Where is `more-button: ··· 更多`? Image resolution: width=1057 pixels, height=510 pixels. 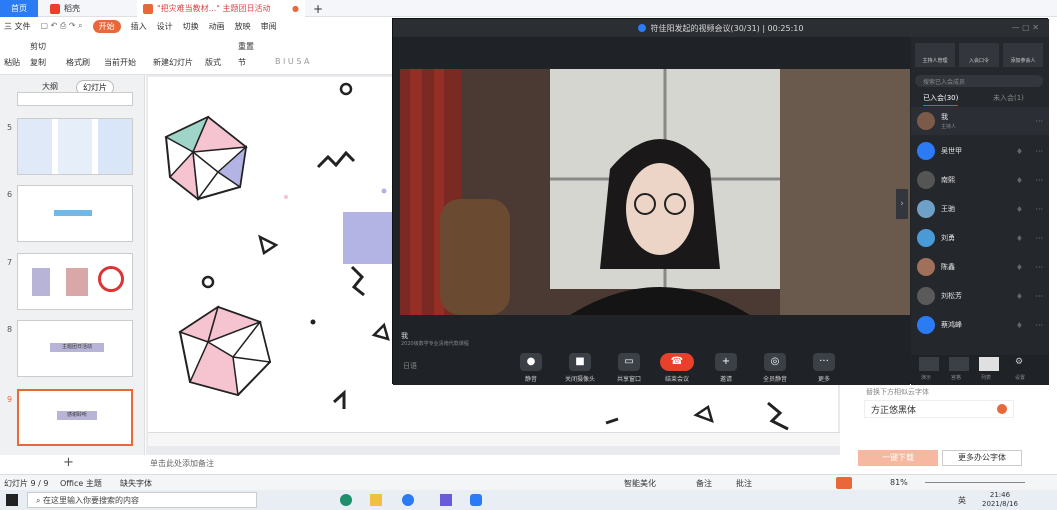 more-button: ··· 更多 is located at coordinates (824, 368).